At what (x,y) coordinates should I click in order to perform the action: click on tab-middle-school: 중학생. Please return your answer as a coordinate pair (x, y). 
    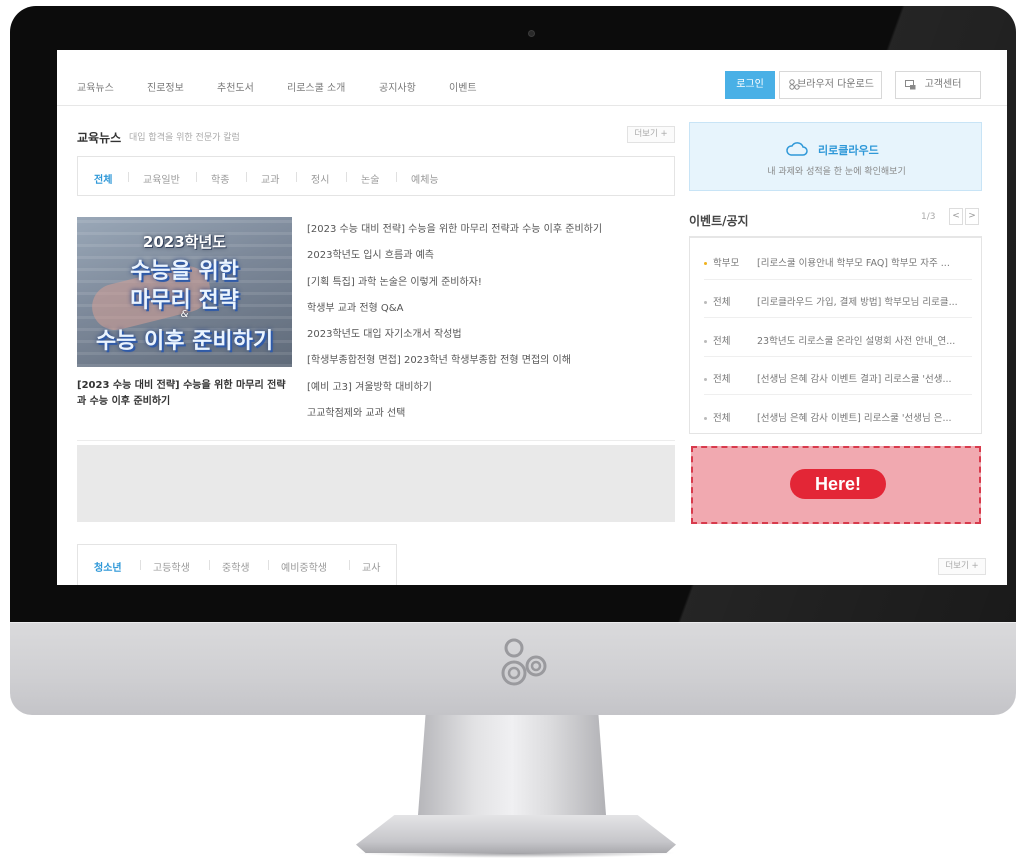
    Looking at the image, I should click on (236, 566).